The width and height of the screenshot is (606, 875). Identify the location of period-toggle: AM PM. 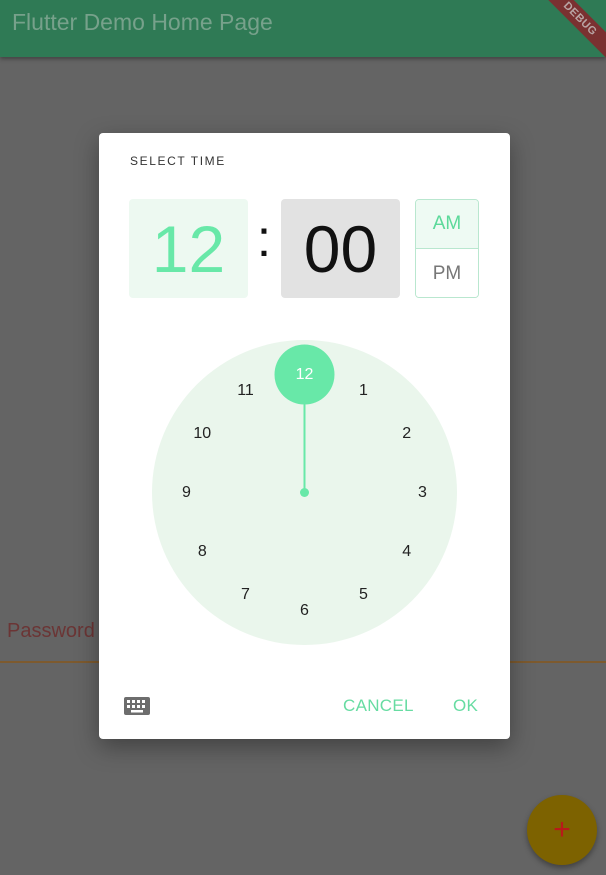
(447, 248).